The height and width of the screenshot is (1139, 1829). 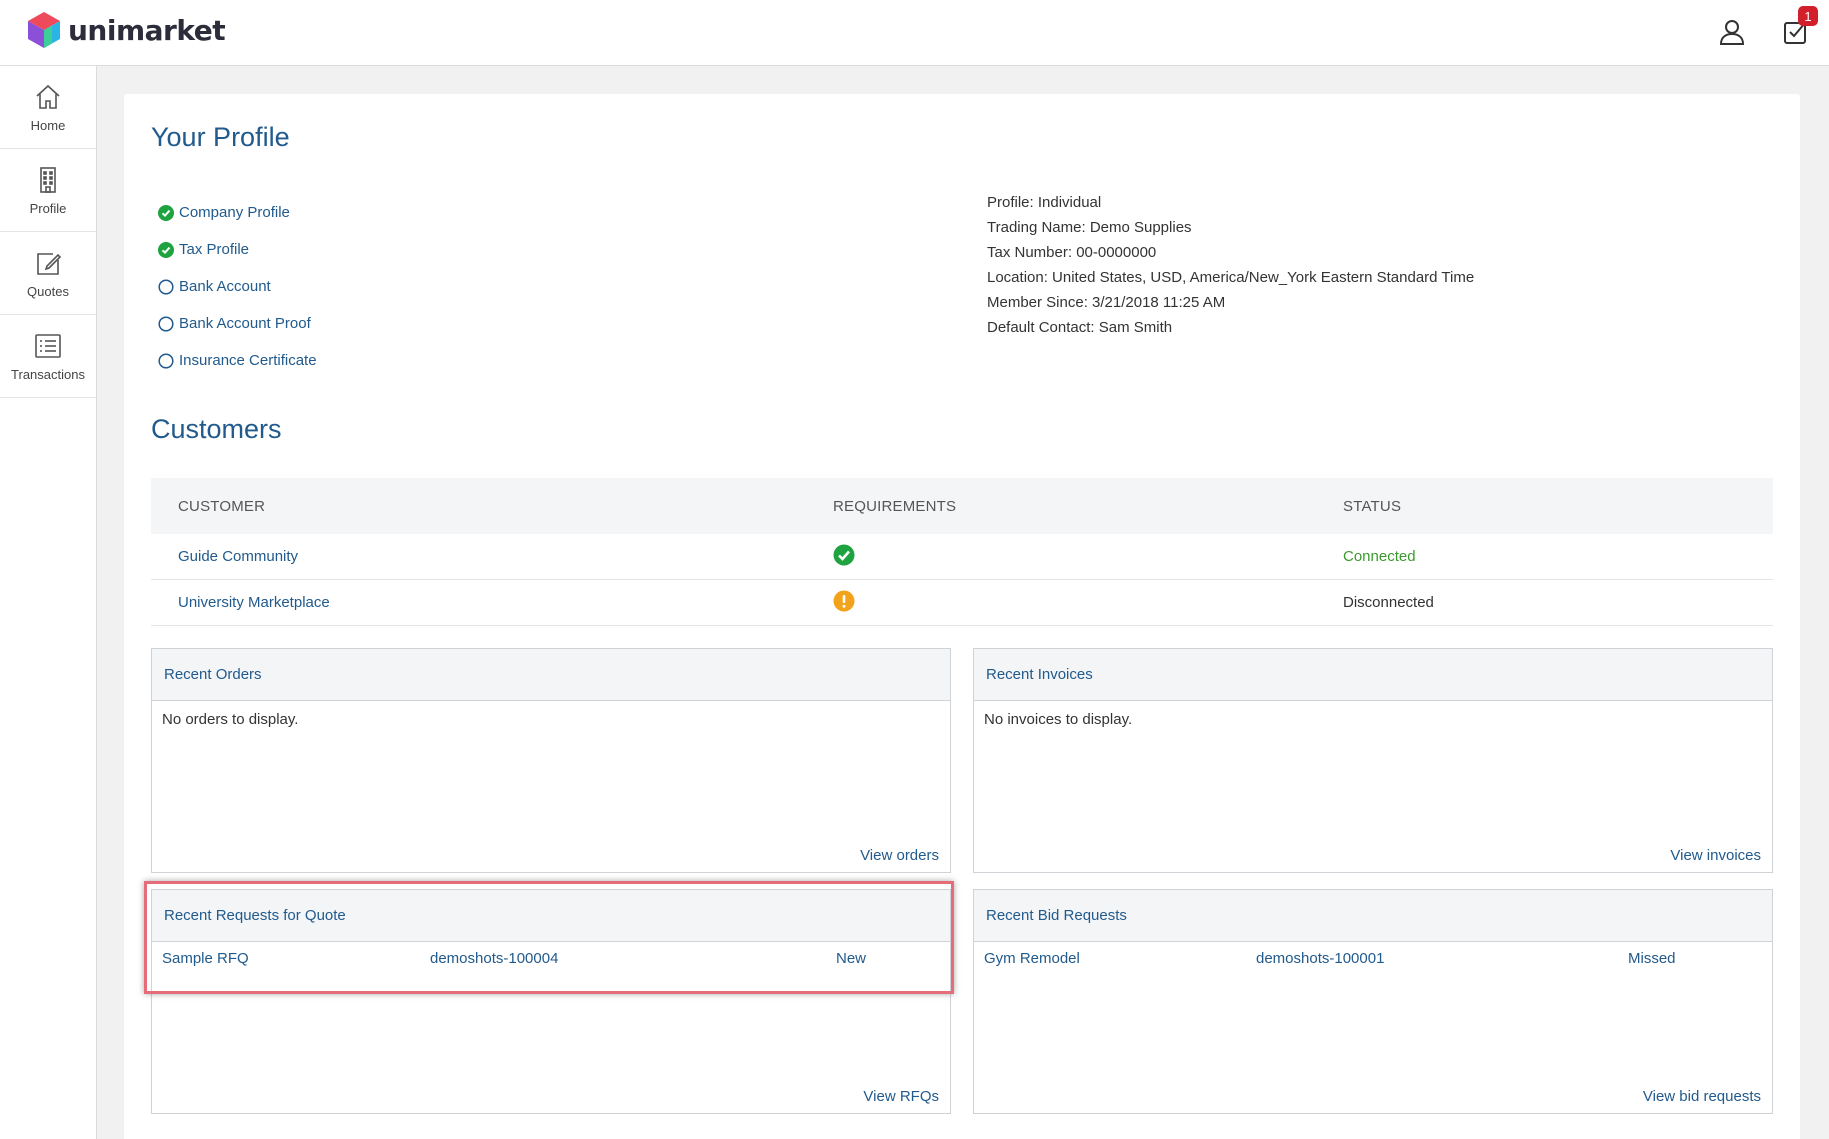 What do you see at coordinates (914, 33) in the screenshot?
I see `top-bar: unimarket 1` at bounding box center [914, 33].